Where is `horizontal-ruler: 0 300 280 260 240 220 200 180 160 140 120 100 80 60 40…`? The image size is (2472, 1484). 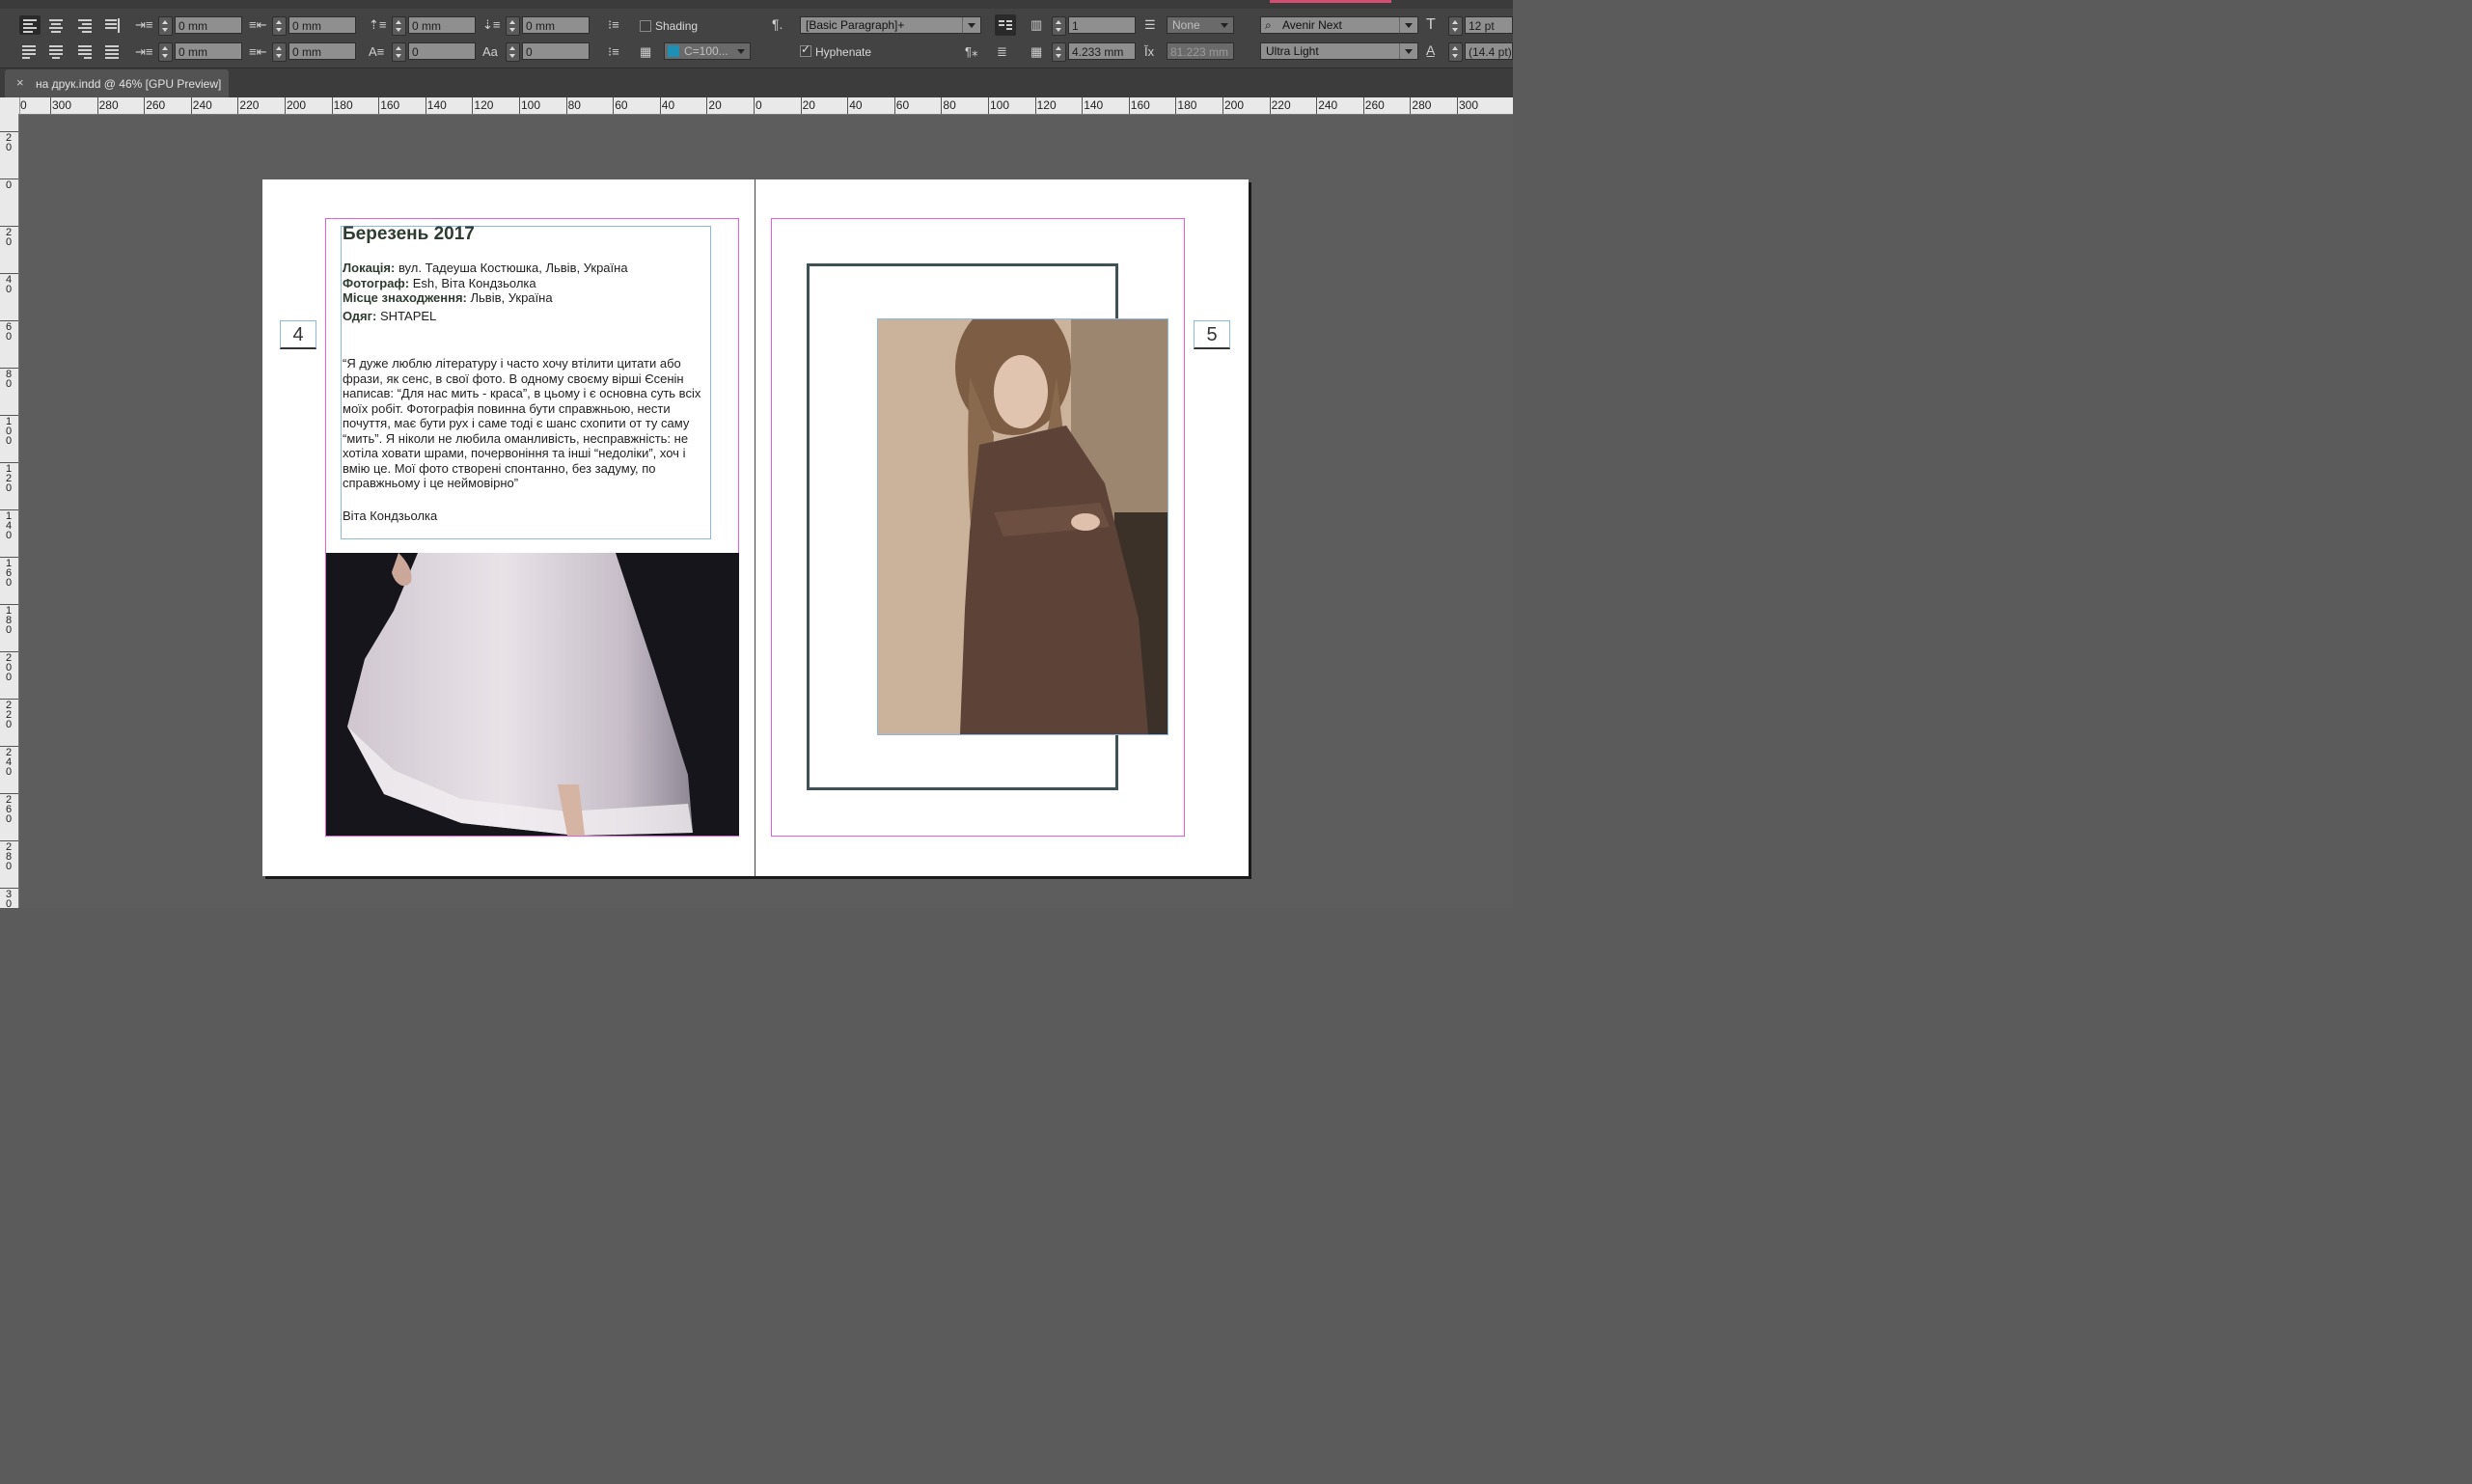
horizontal-ruler: 0 300 280 260 240 220 200 180 160 140 120 100 80 60 40… is located at coordinates (756, 106).